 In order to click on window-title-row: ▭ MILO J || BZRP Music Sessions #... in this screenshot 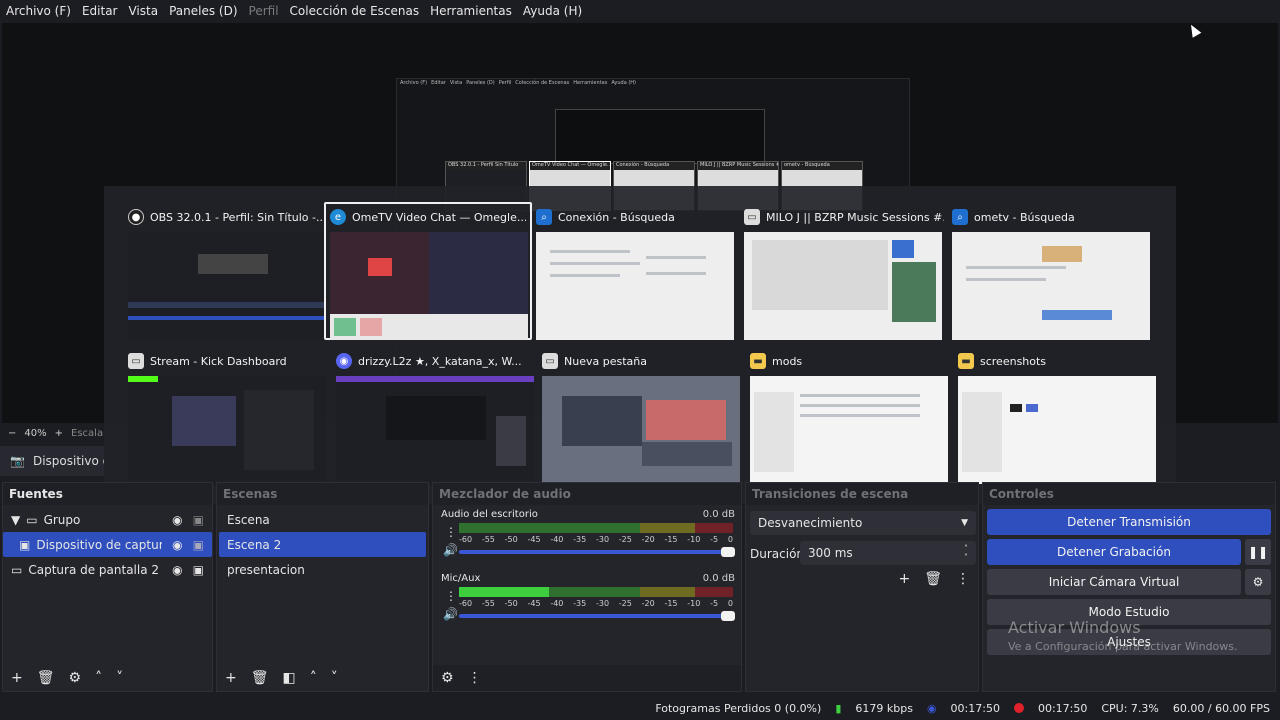, I will do `click(844, 217)`.